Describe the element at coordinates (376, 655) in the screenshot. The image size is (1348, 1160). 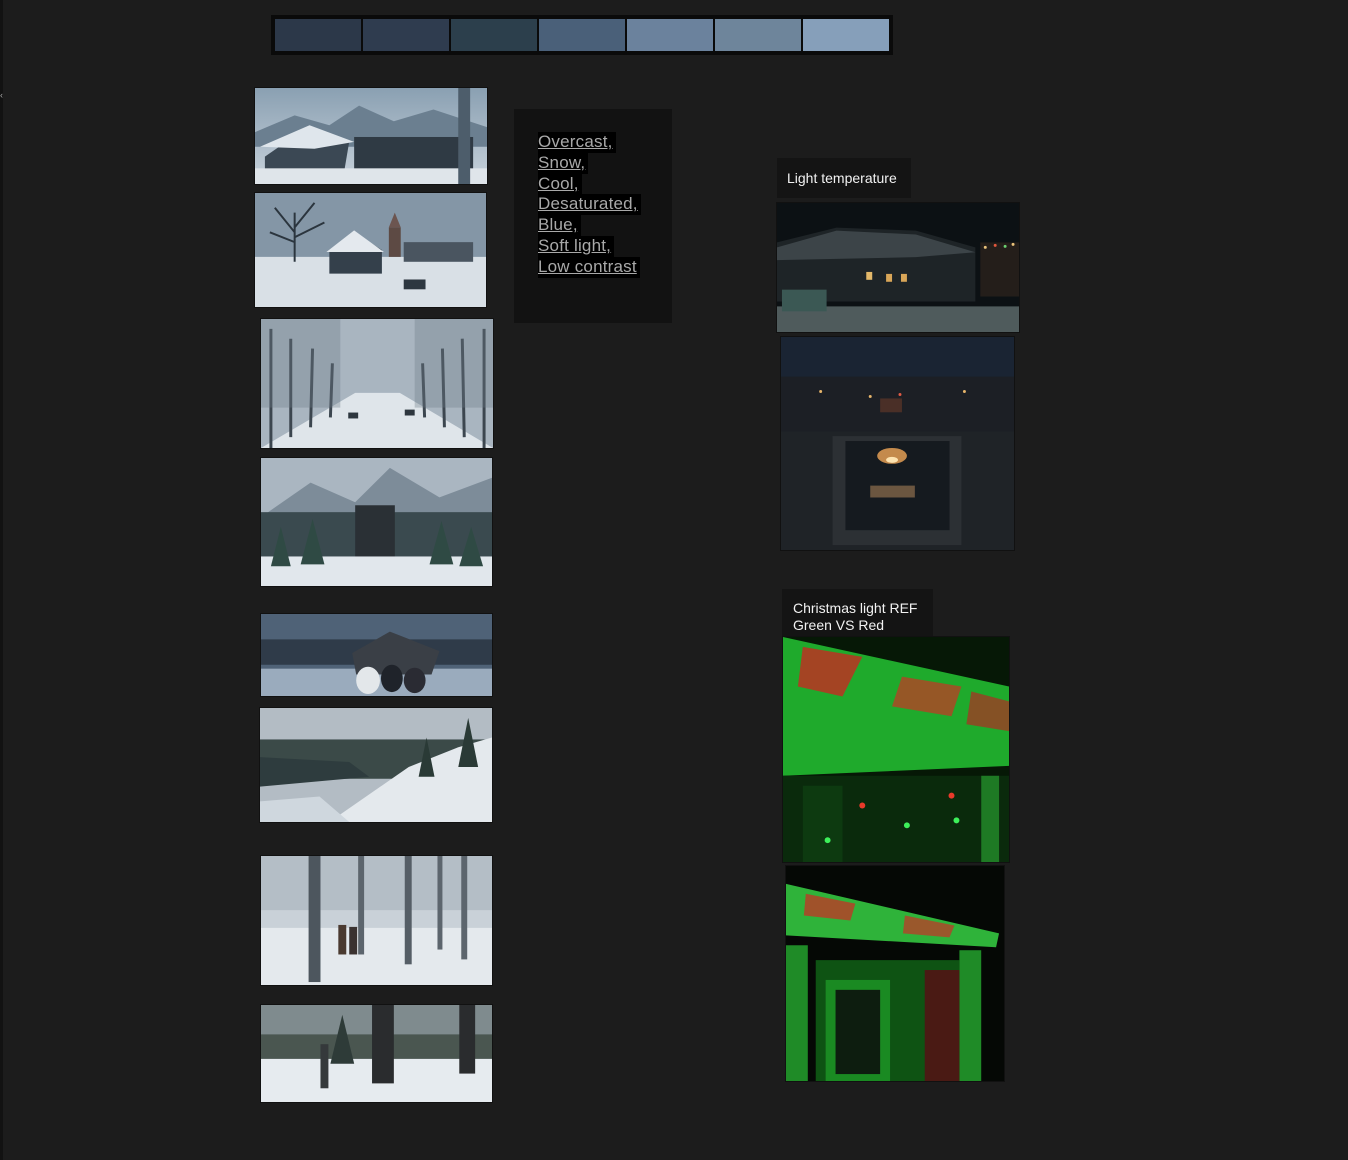
I see `snowy-barn-horses-photo` at that location.